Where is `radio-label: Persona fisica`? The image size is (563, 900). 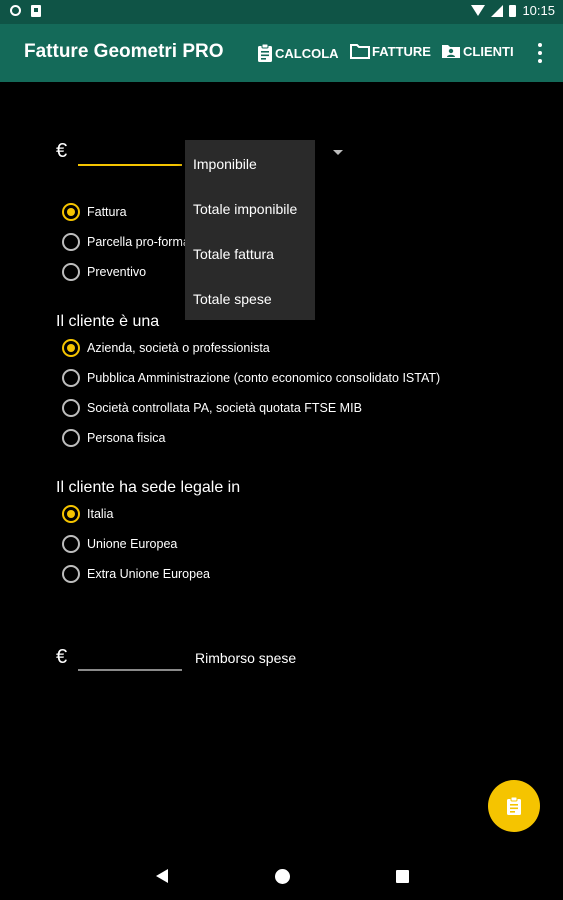 radio-label: Persona fisica is located at coordinates (126, 438).